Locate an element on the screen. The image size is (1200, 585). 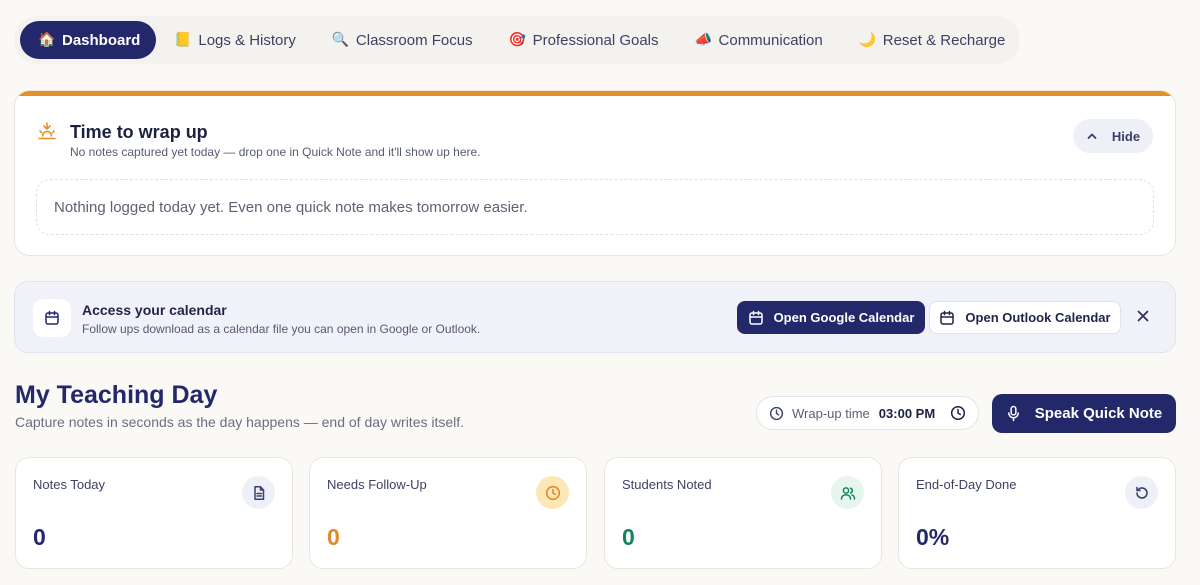
stat-card-notes-today: Notes Today 0 is located at coordinates (154, 513).